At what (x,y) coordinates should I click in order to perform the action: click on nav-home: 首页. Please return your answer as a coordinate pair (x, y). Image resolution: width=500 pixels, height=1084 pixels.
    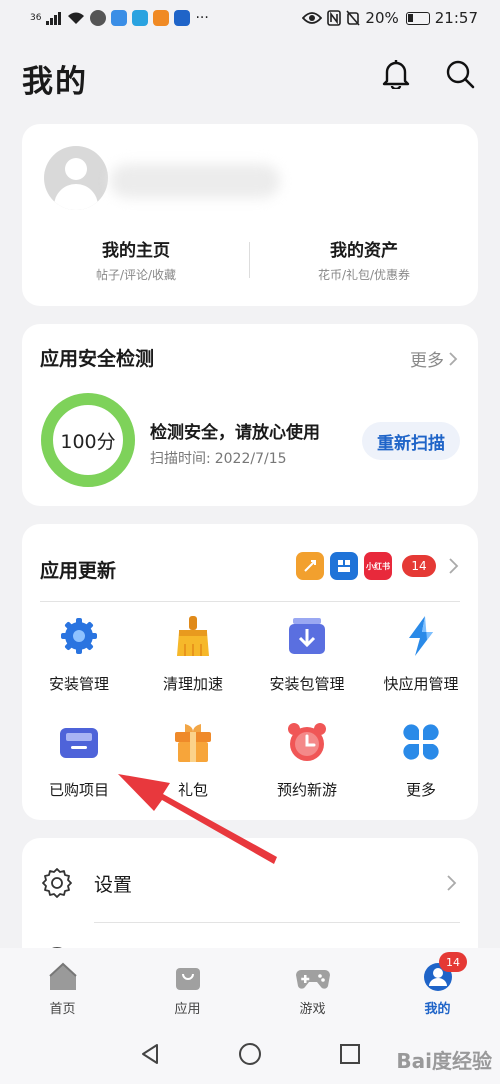
    Looking at the image, I should click on (62, 986).